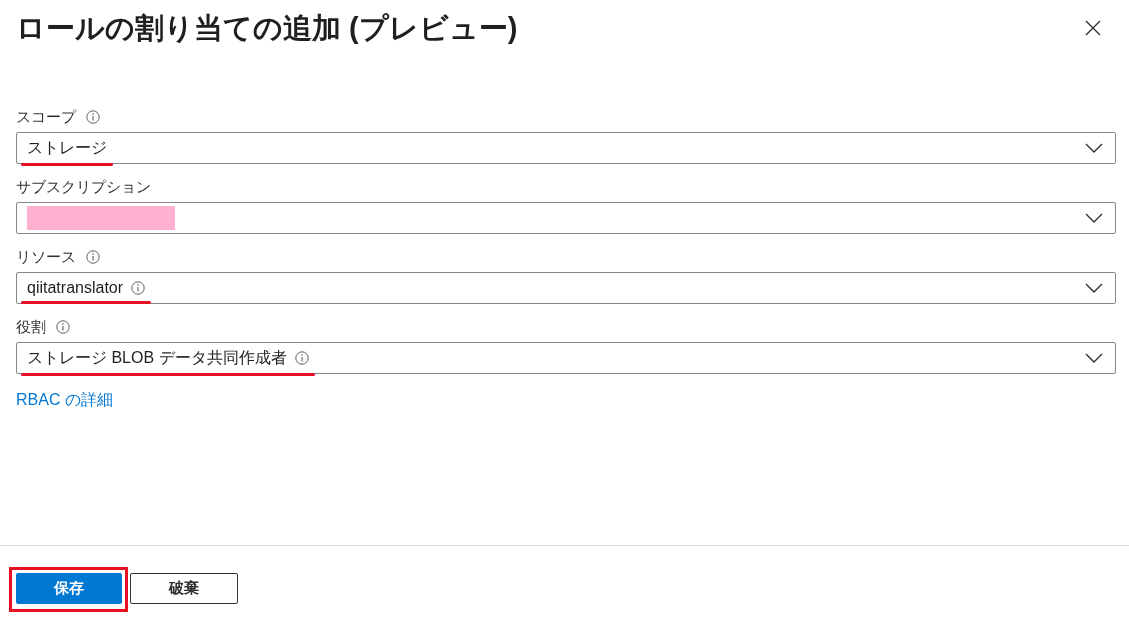 This screenshot has width=1129, height=633. I want to click on field-label: リソース, so click(46, 257).